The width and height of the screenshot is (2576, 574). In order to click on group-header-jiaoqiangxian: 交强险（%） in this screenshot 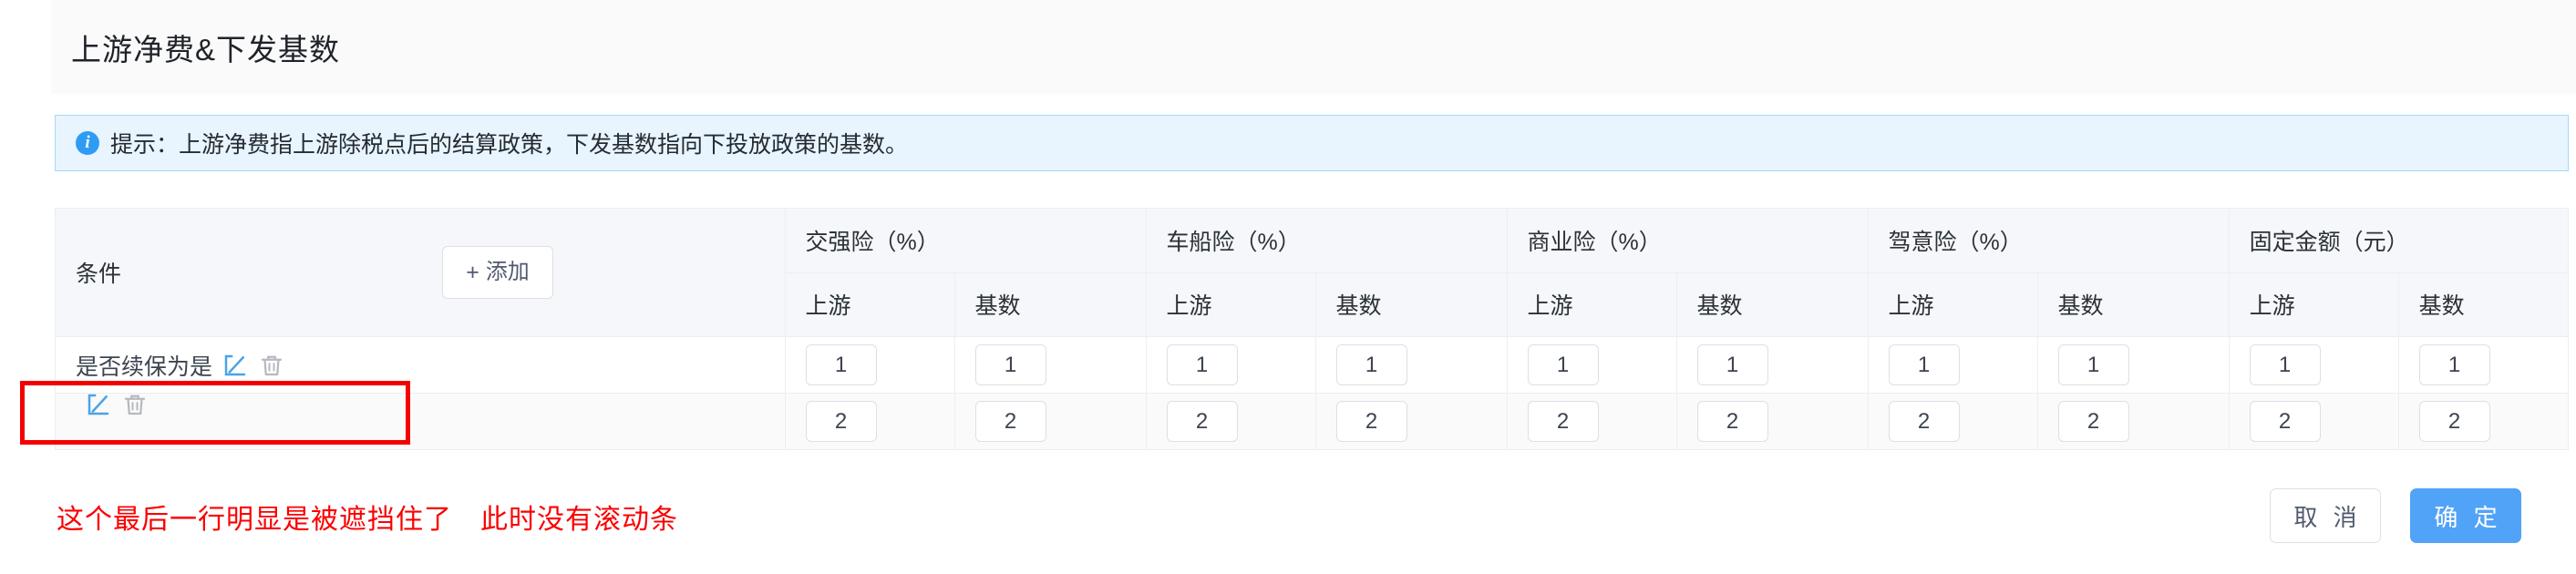, I will do `click(966, 241)`.